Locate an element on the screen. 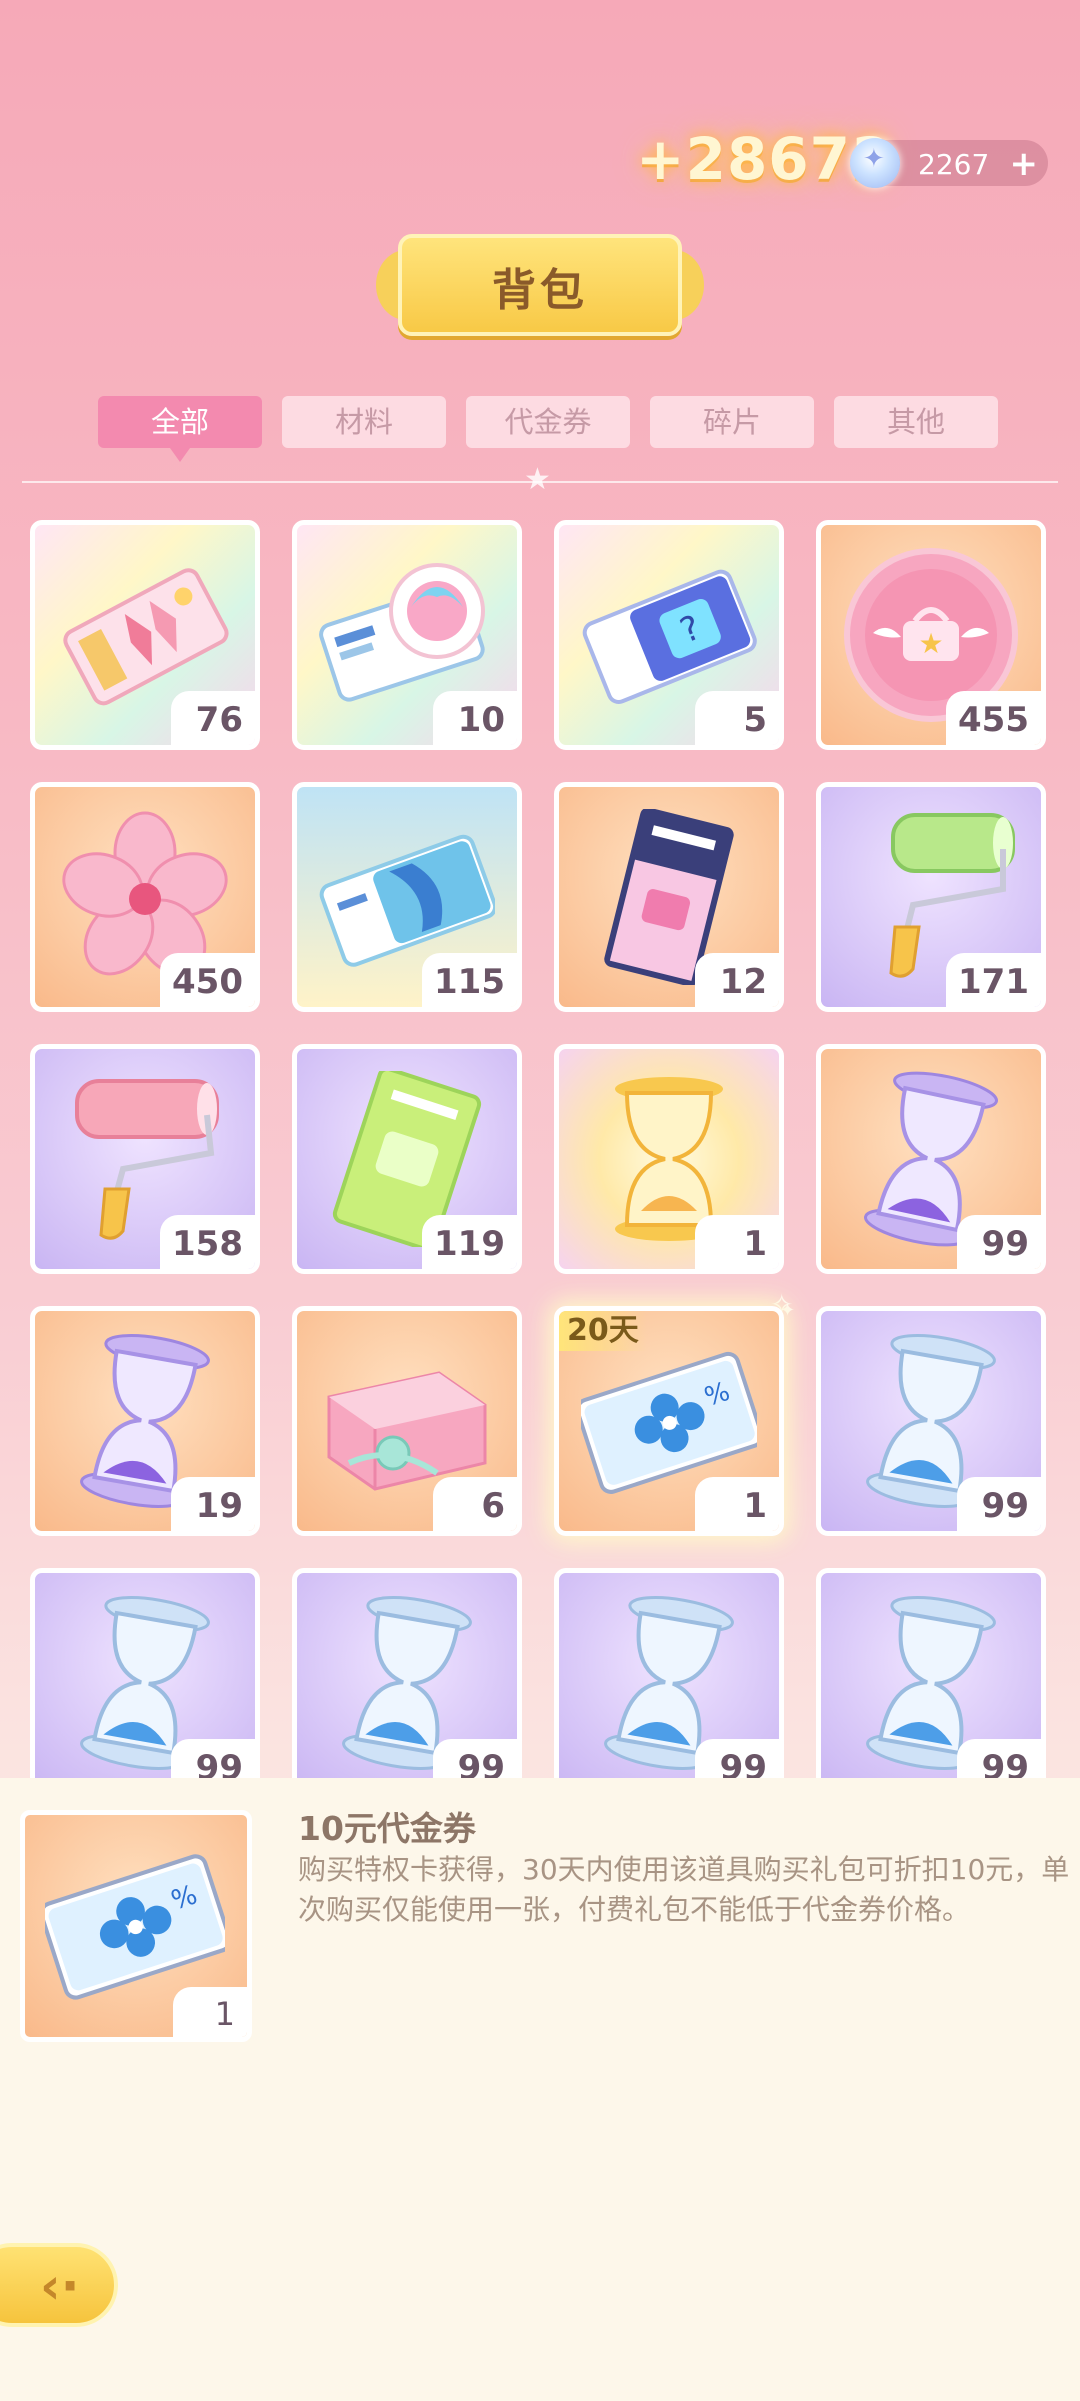 This screenshot has width=1080, height=2401. item-count: 158 is located at coordinates (207, 1242).